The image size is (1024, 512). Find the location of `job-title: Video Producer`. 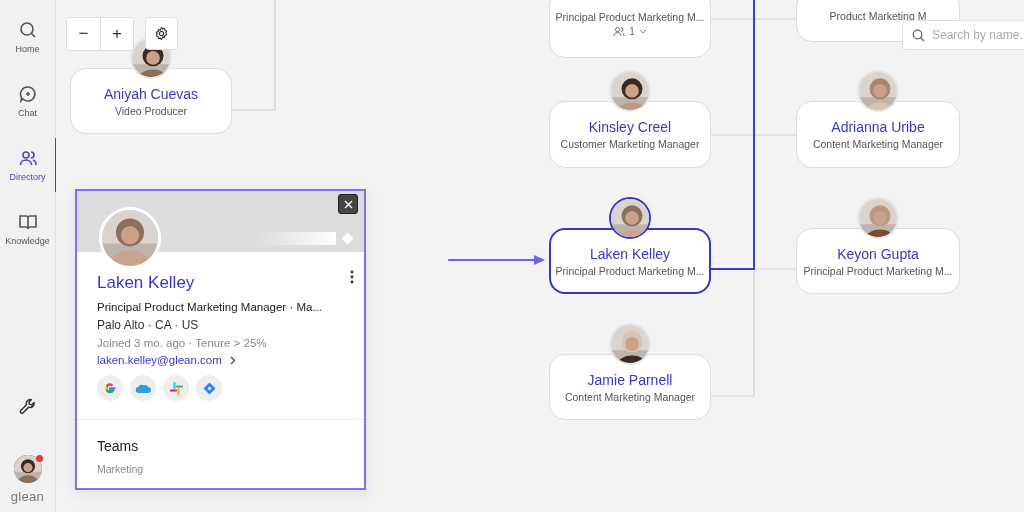

job-title: Video Producer is located at coordinates (151, 110).